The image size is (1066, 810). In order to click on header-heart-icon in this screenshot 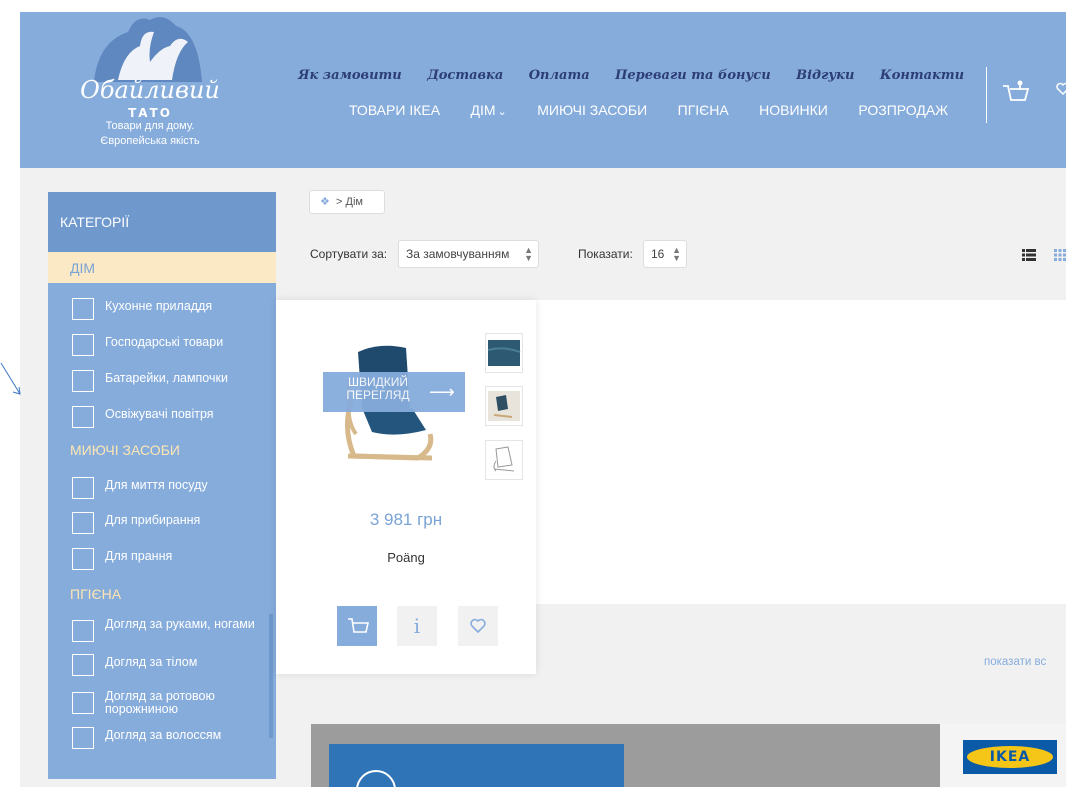, I will do `click(1061, 91)`.